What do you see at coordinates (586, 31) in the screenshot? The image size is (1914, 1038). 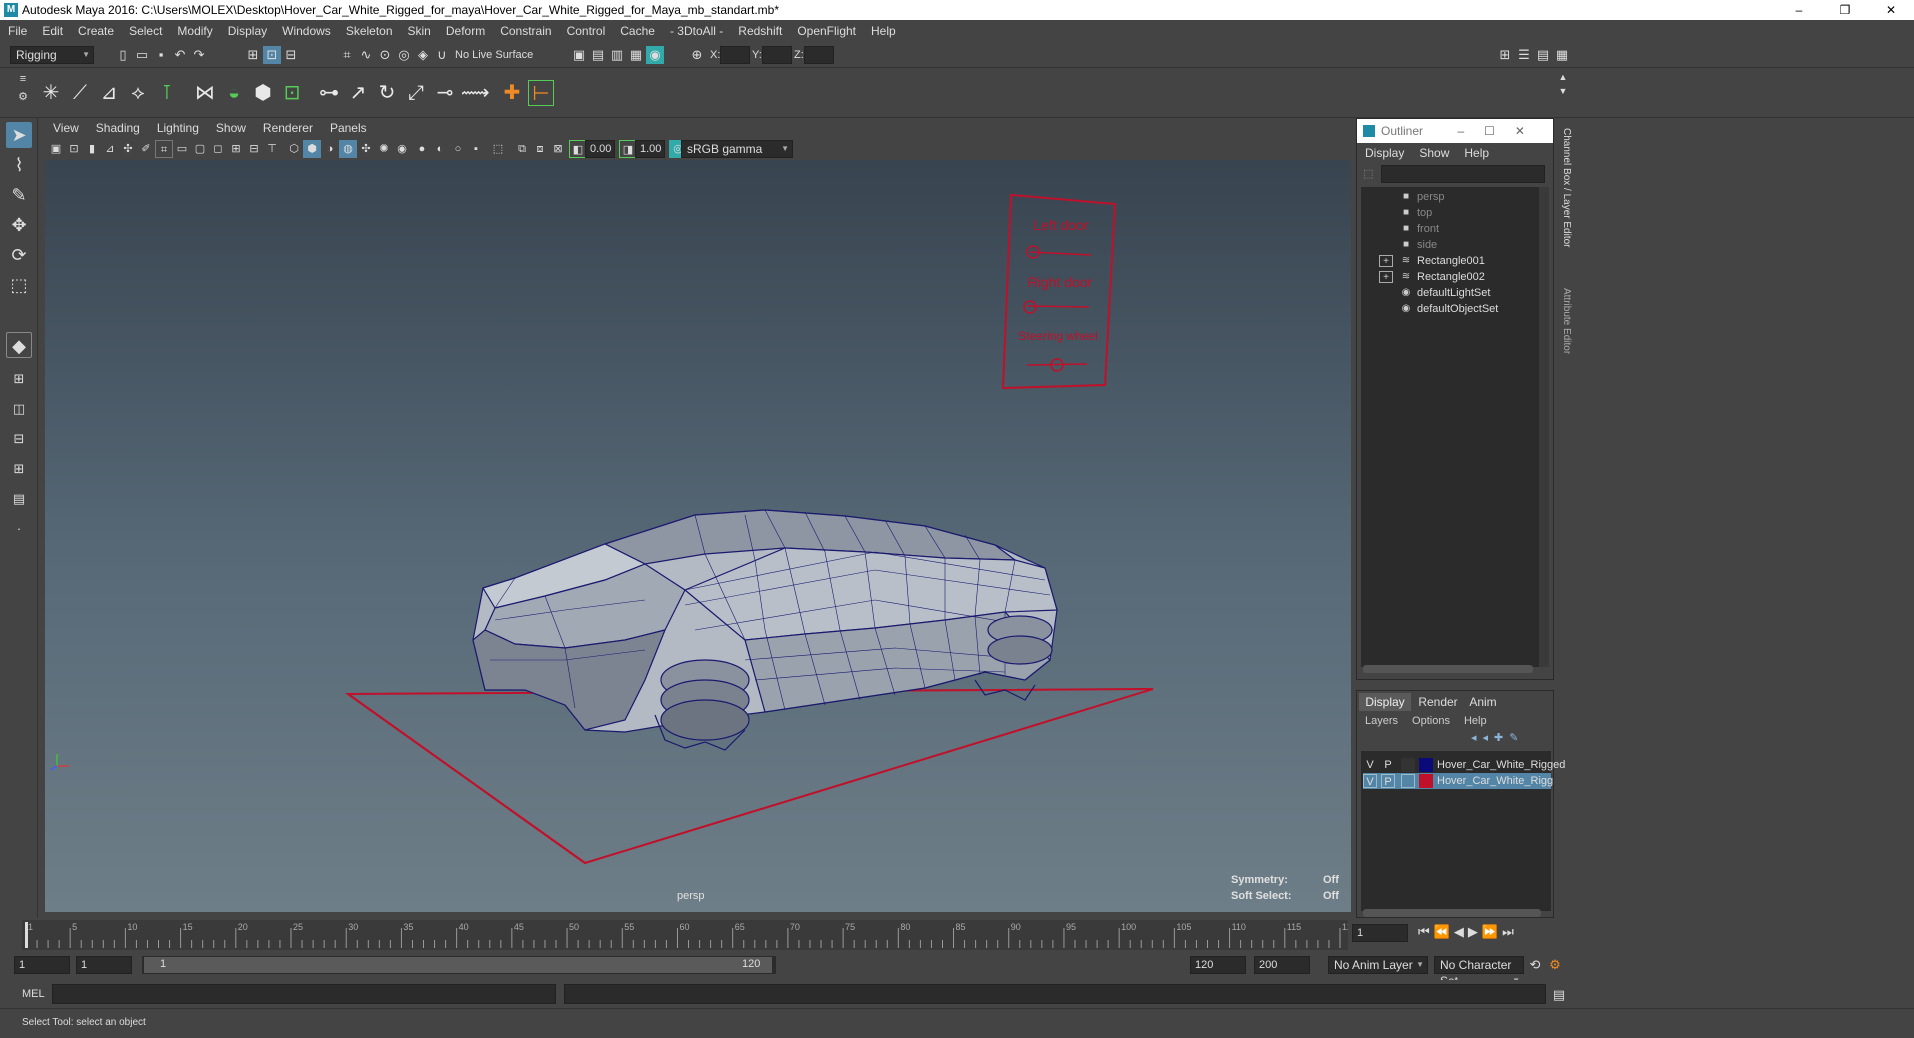 I see `menu-control: Control` at bounding box center [586, 31].